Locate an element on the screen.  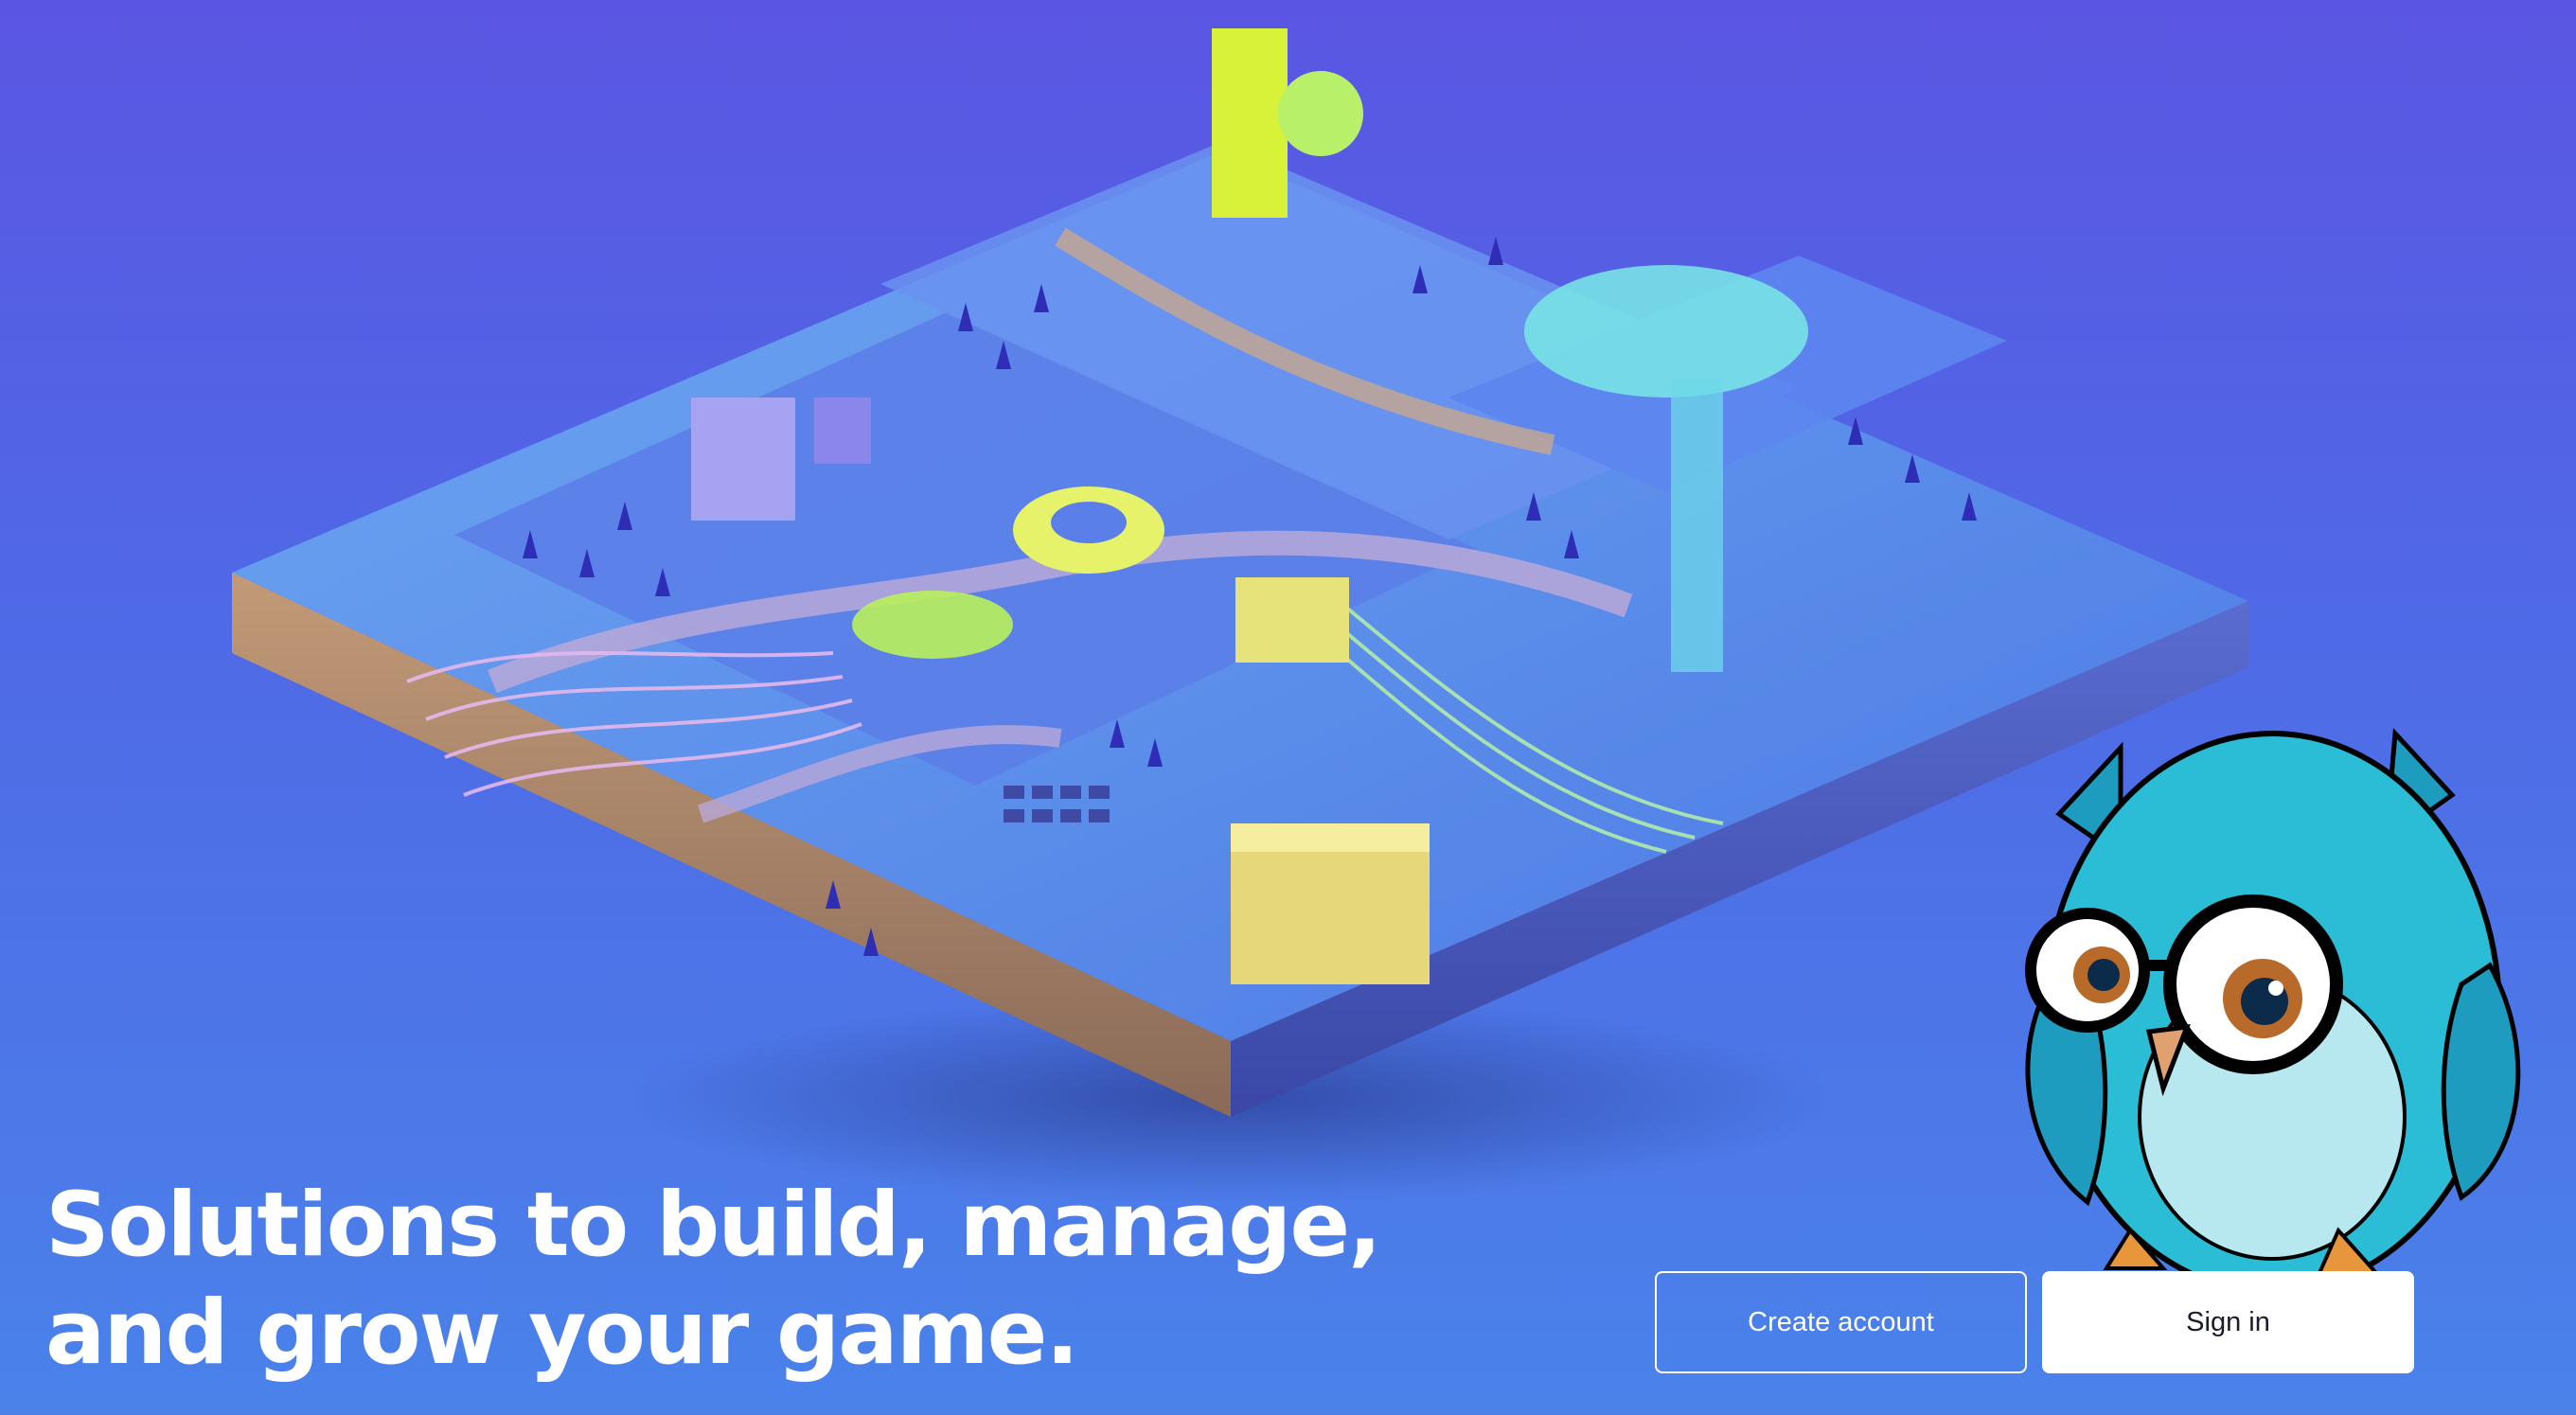
create-account-label: Create account is located at coordinates (1841, 1321).